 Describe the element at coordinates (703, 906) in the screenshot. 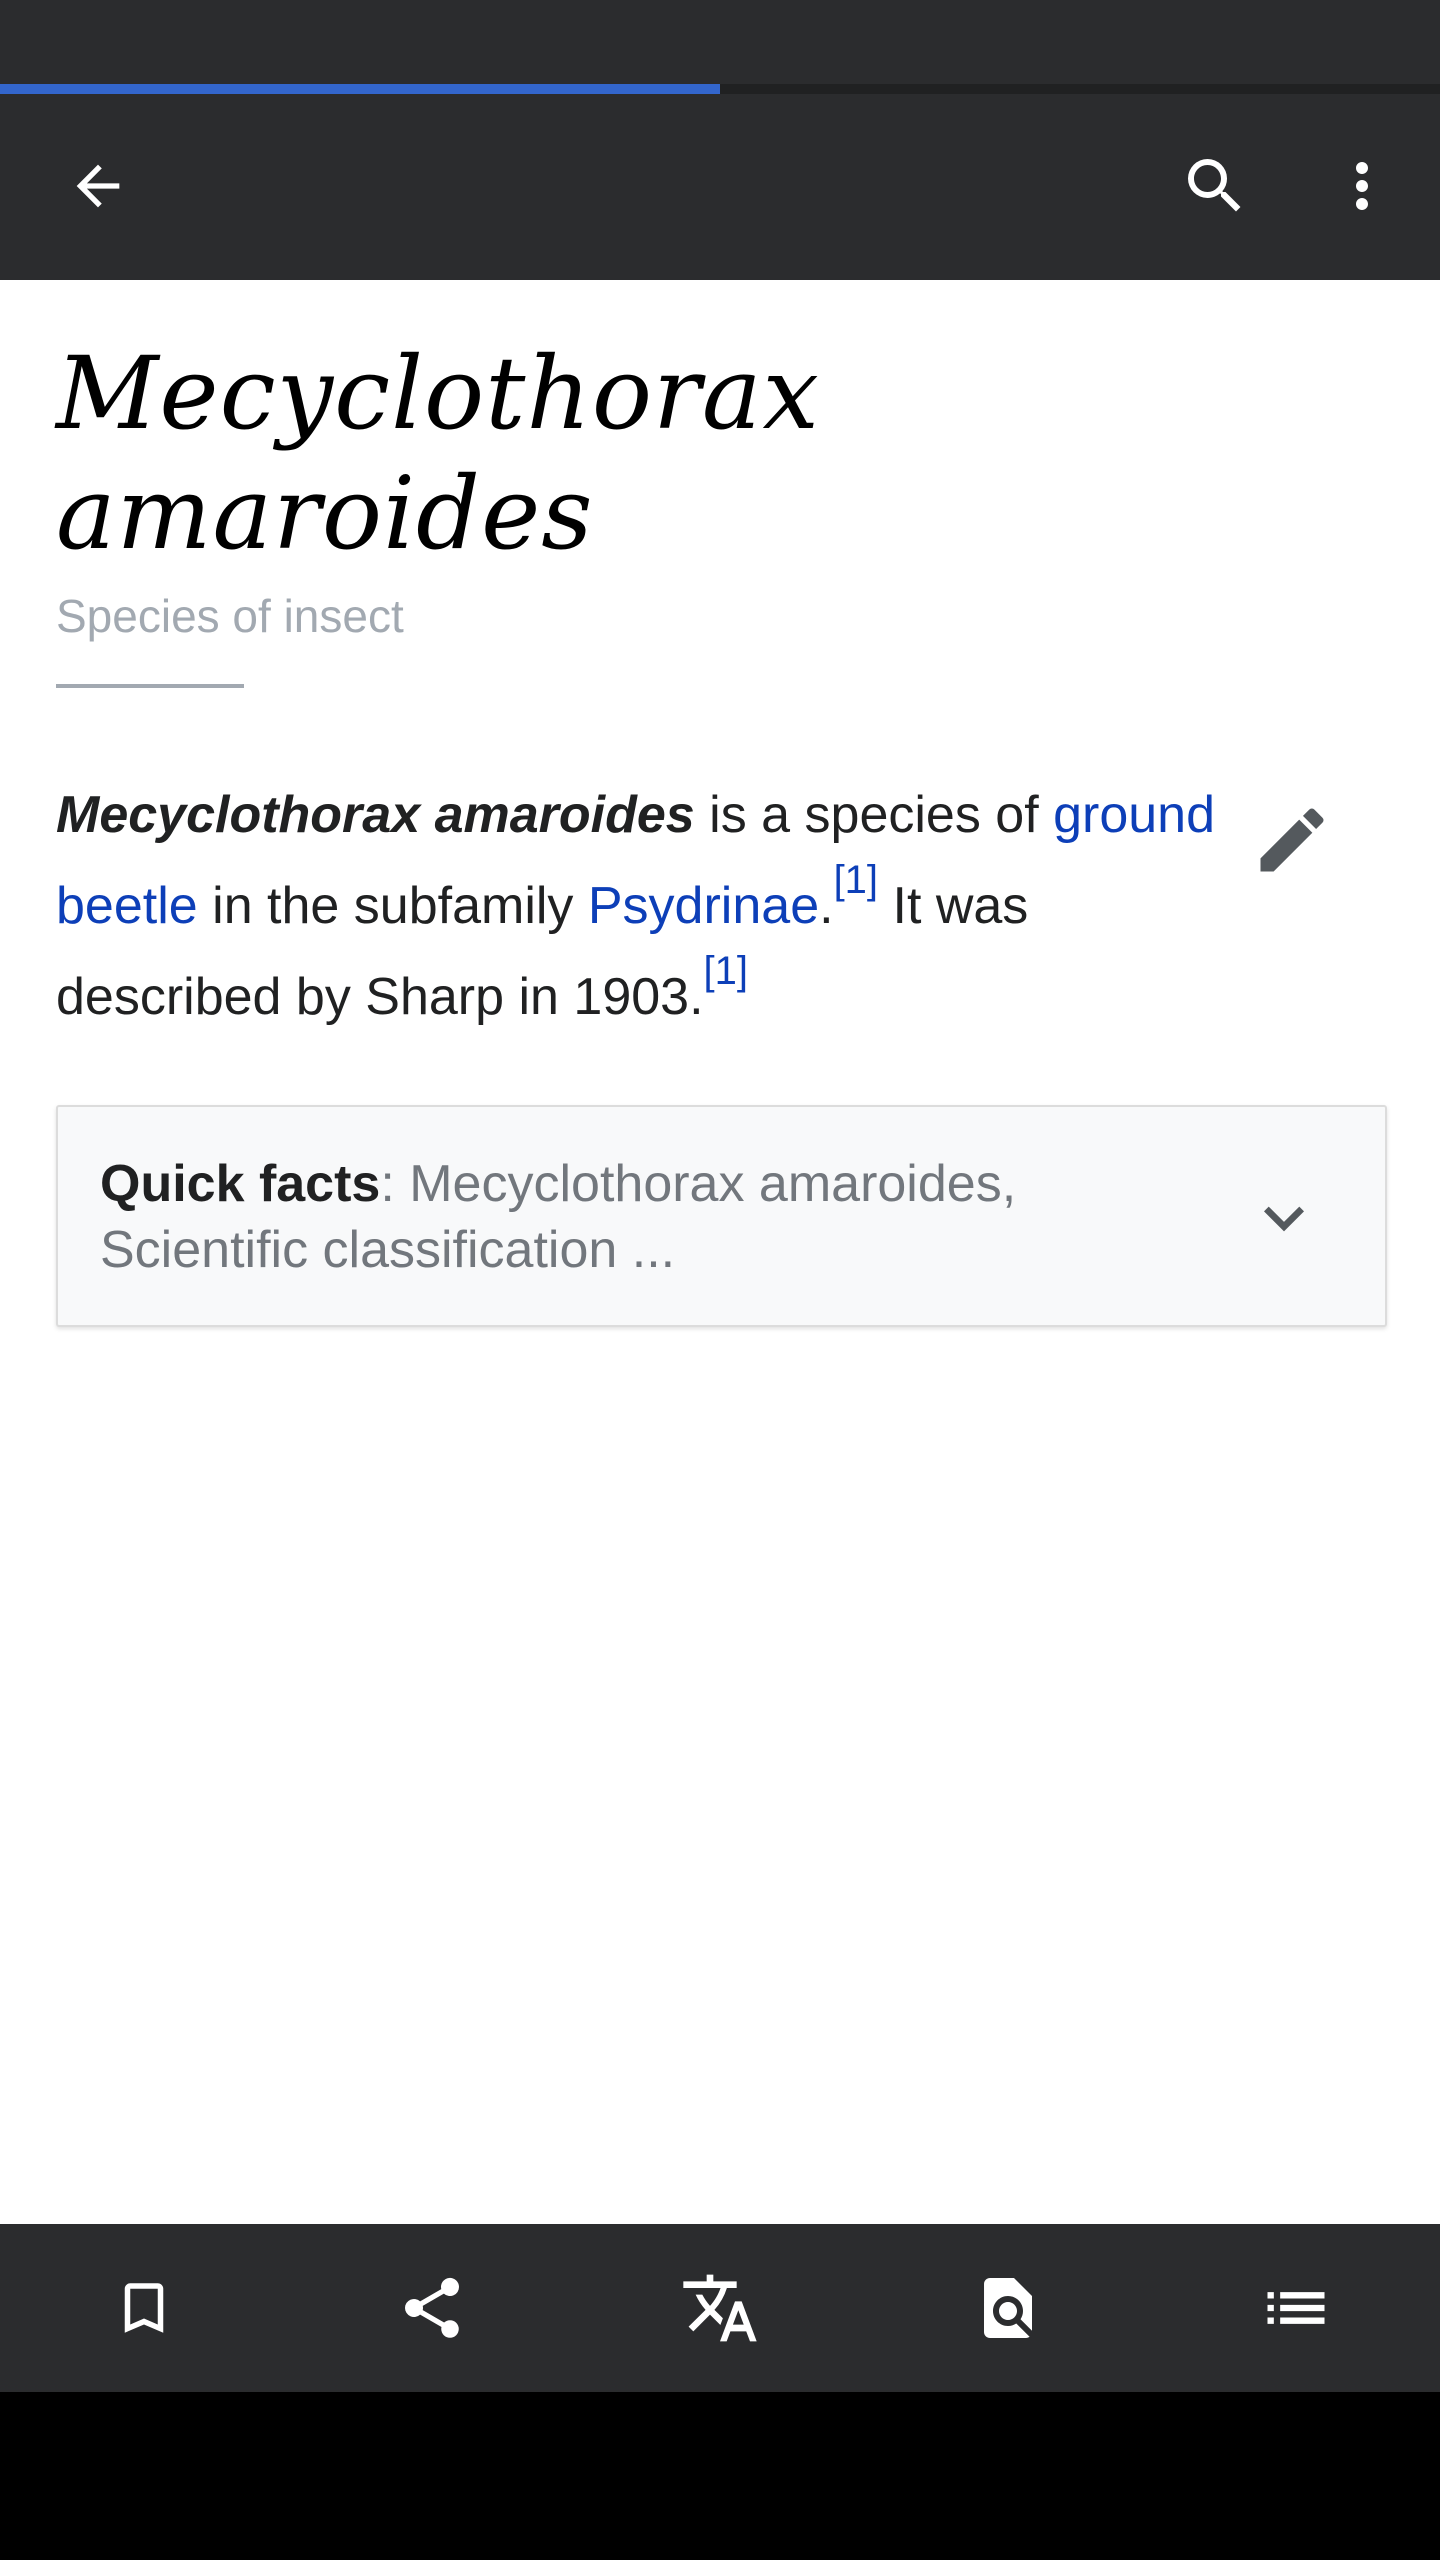

I see `psydrinae-link: Psydrinae` at that location.